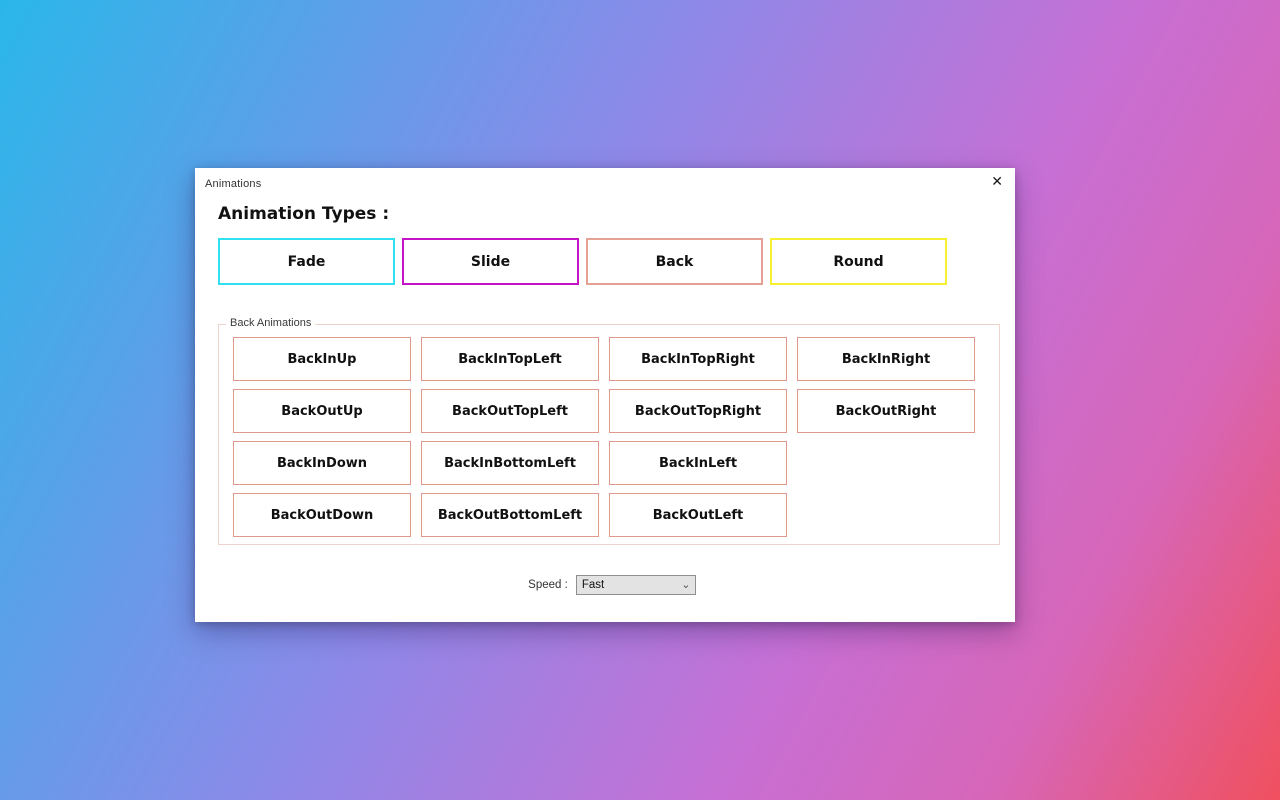 This screenshot has height=800, width=1280. Describe the element at coordinates (997, 182) in the screenshot. I see `close-icon: ✕` at that location.